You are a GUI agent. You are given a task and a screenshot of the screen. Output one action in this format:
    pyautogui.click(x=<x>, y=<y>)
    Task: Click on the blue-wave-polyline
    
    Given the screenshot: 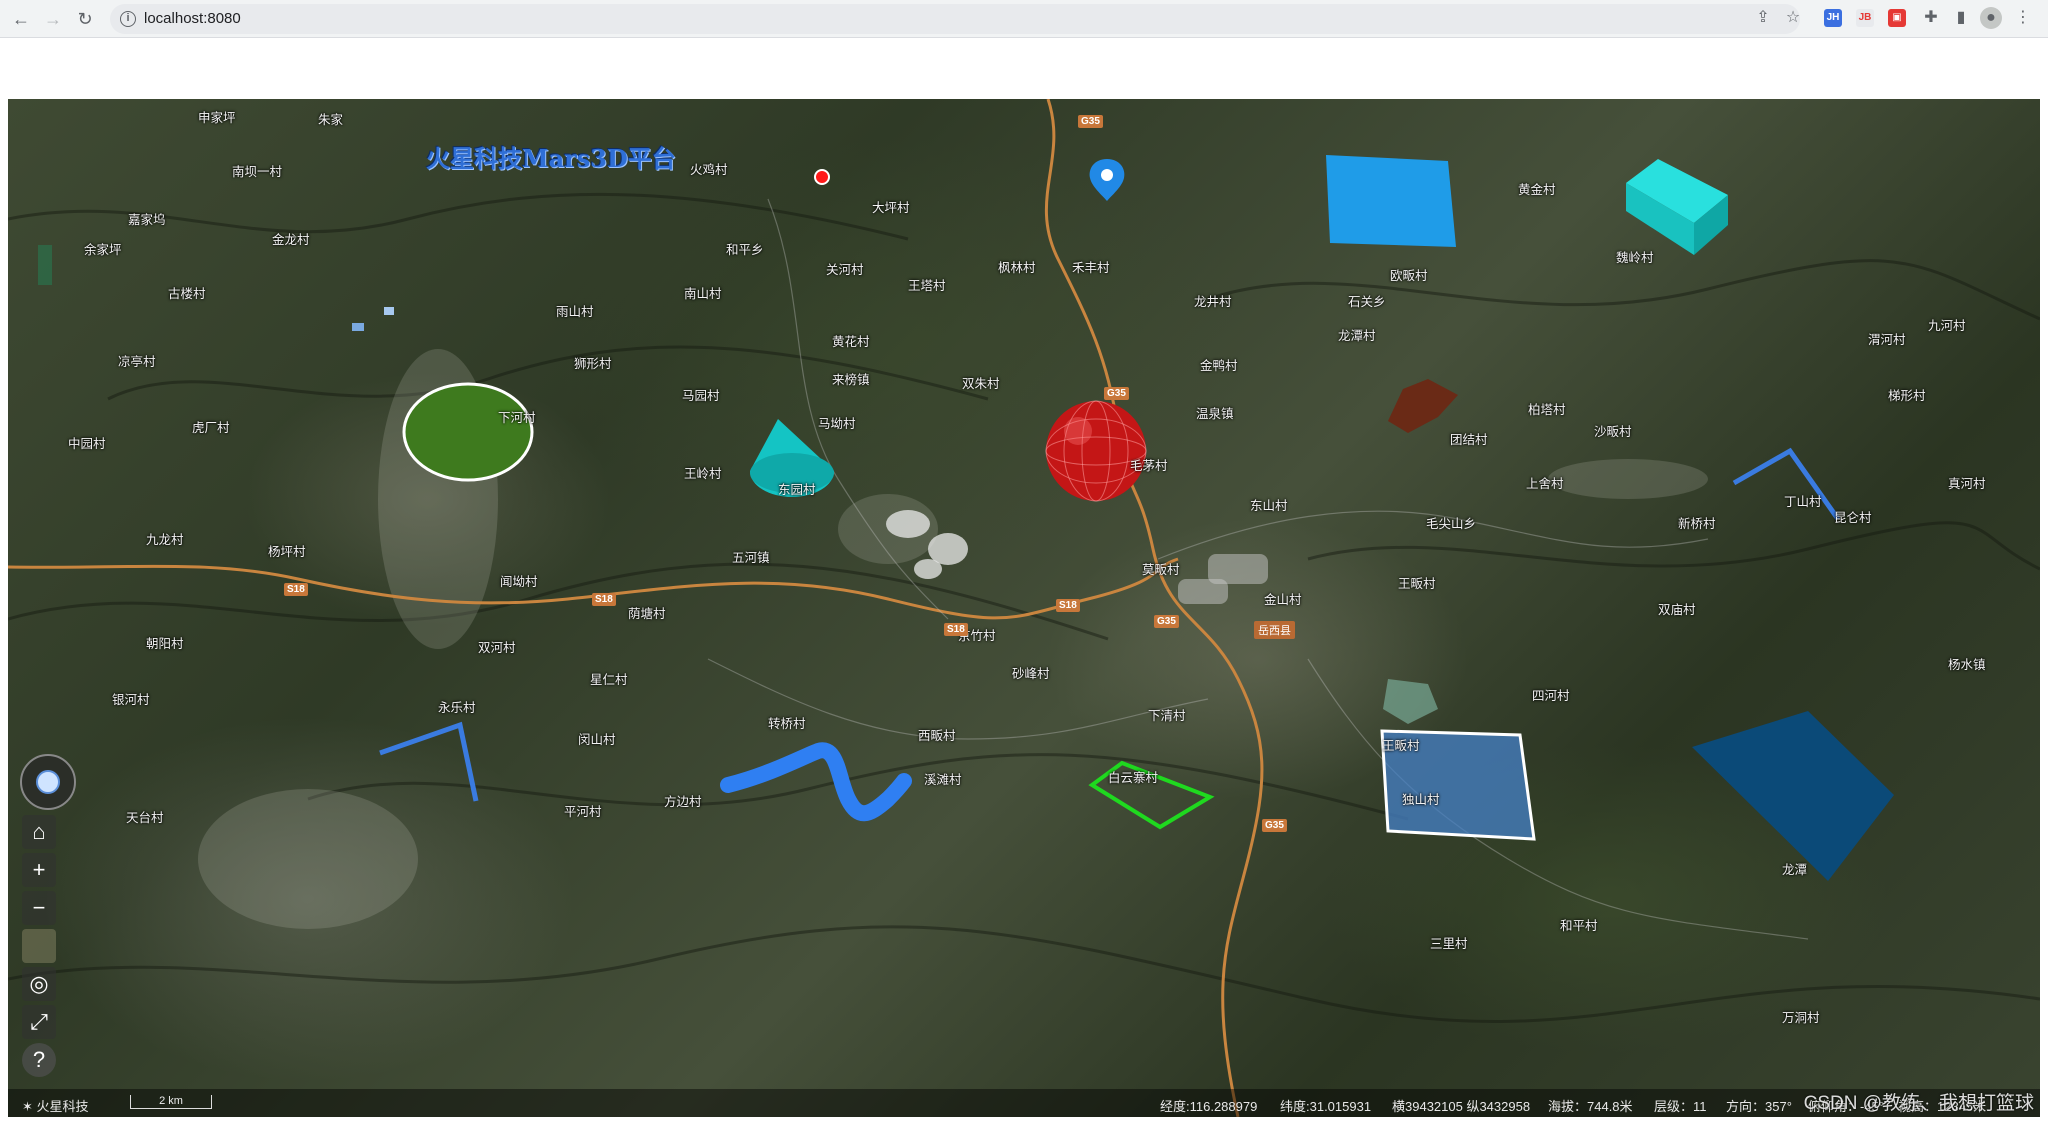 What is the action you would take?
    pyautogui.click(x=816, y=782)
    